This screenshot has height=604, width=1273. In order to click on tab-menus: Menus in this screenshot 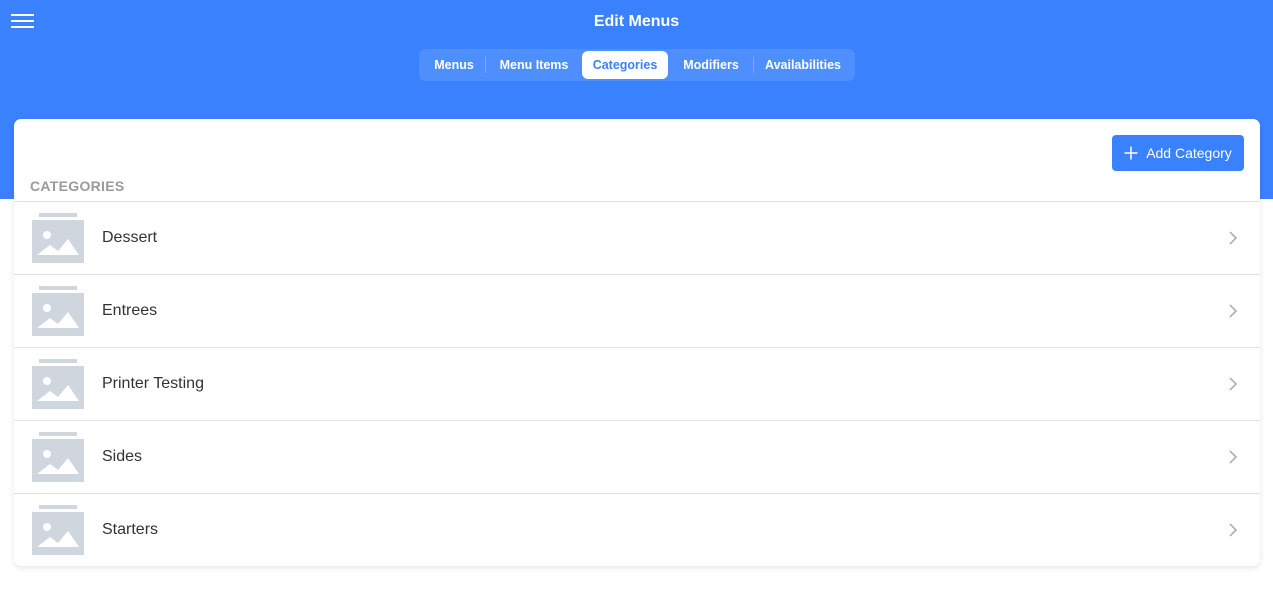, I will do `click(454, 65)`.